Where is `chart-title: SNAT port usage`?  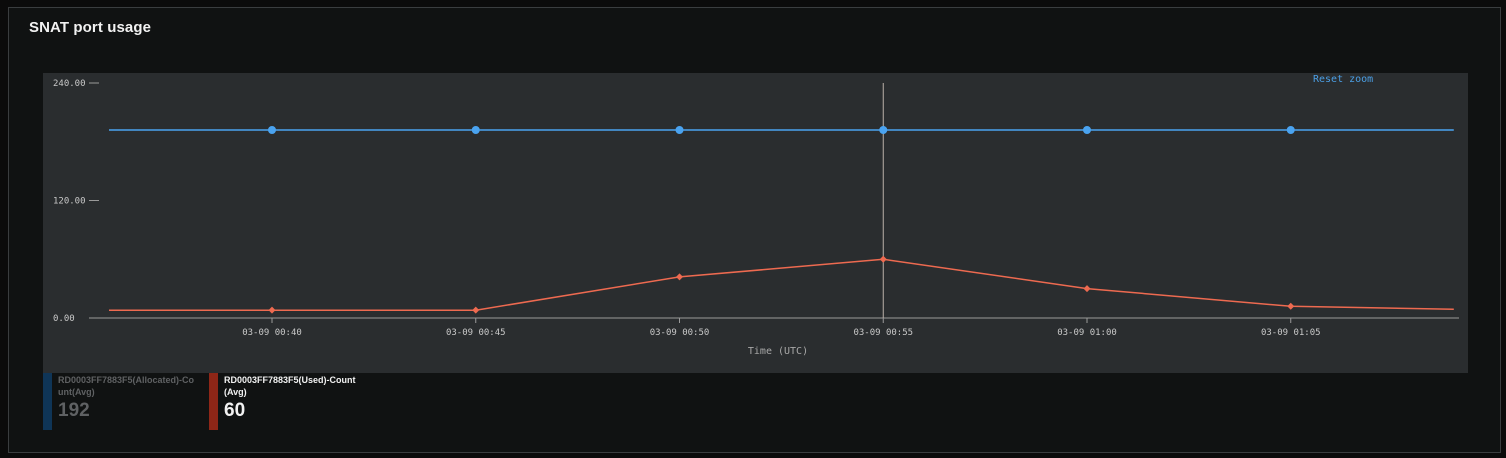
chart-title: SNAT port usage is located at coordinates (90, 27).